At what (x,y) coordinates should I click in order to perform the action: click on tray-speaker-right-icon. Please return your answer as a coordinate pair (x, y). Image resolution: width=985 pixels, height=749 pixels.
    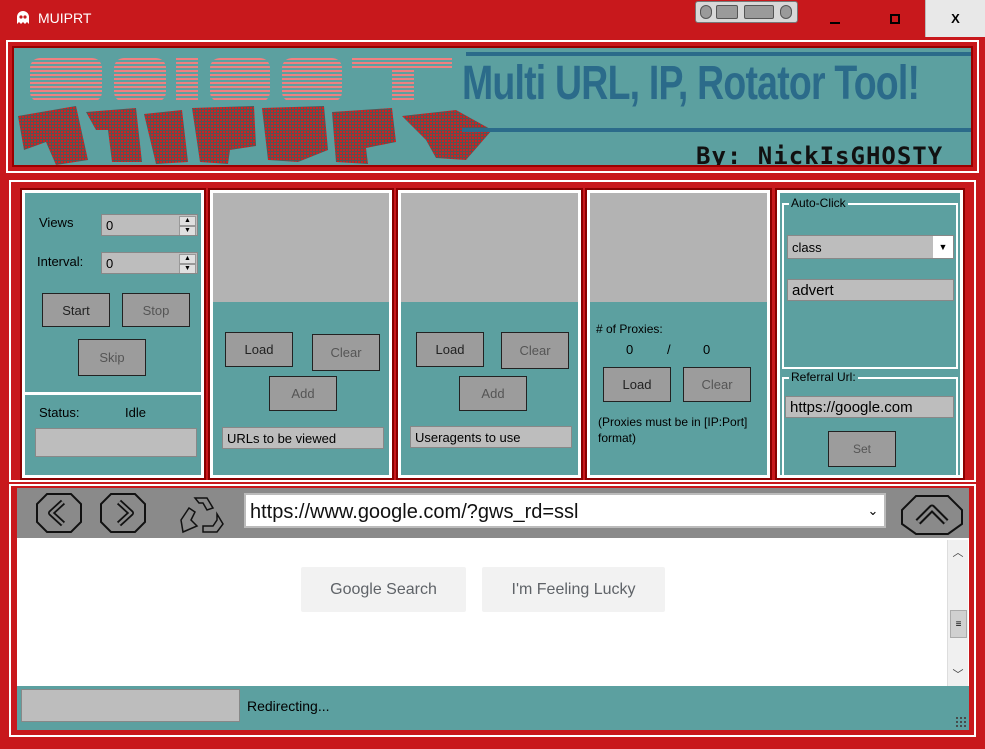
    Looking at the image, I should click on (786, 12).